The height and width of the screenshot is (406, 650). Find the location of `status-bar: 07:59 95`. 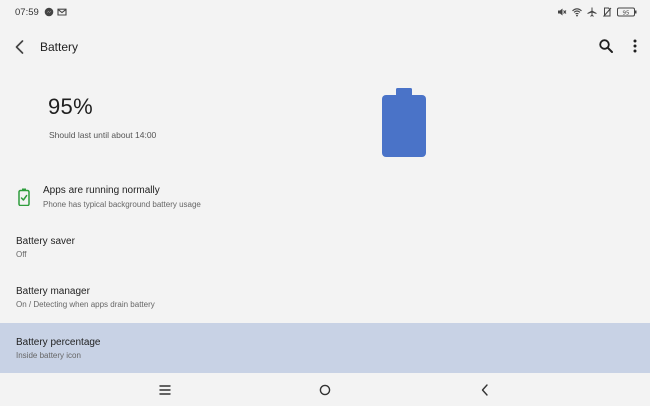

status-bar: 07:59 95 is located at coordinates (325, 13).